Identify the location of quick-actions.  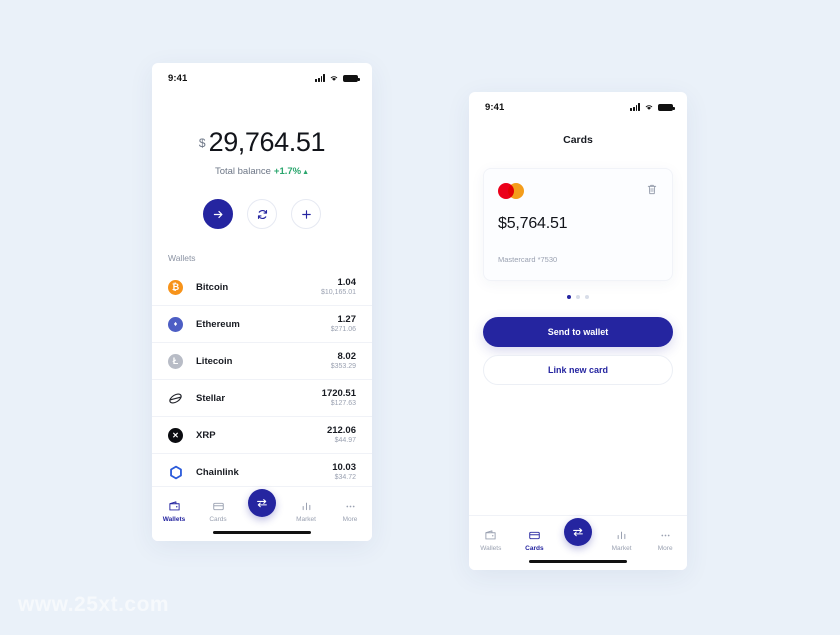
(262, 214).